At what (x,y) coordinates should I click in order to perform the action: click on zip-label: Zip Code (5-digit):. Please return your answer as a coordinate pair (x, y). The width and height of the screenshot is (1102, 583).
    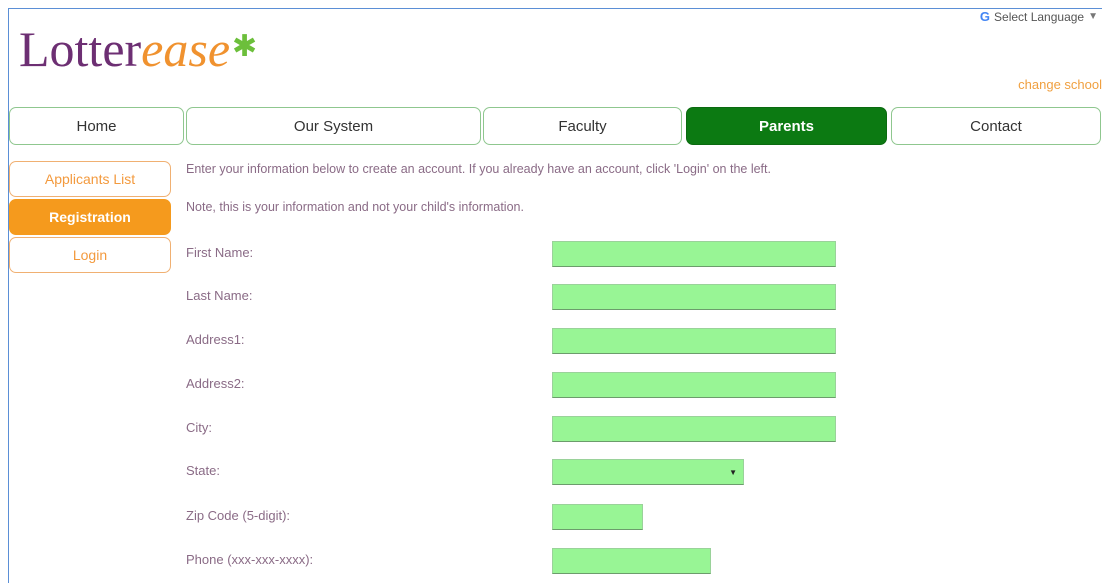
    Looking at the image, I should click on (238, 515).